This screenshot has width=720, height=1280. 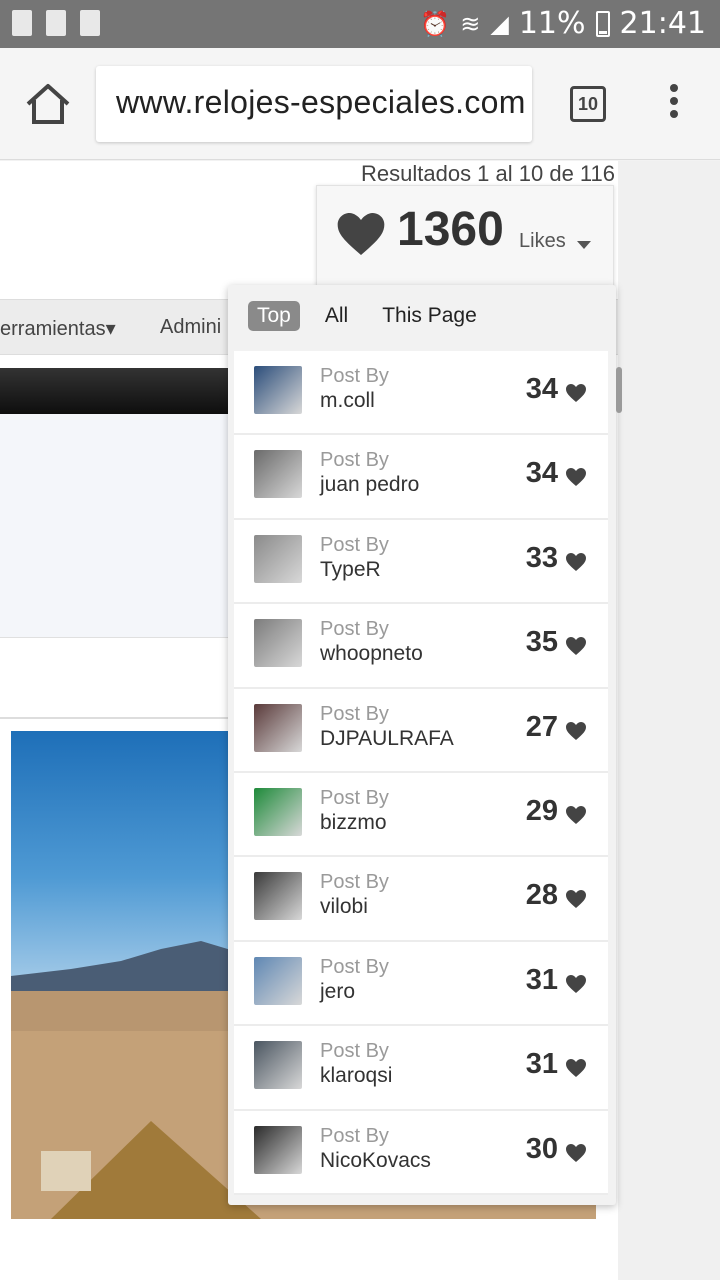 What do you see at coordinates (552, 23) in the screenshot?
I see `battery-percent: 11%` at bounding box center [552, 23].